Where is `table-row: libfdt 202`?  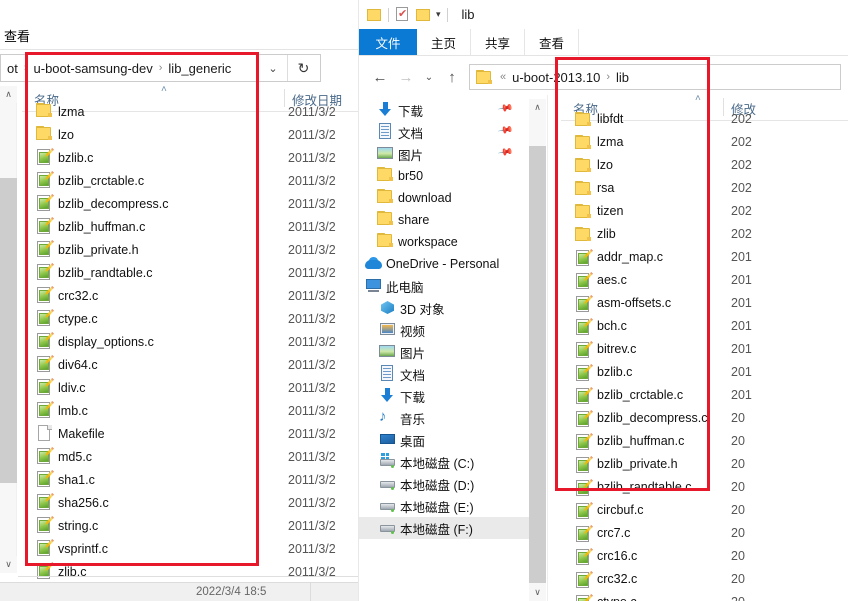 table-row: libfdt 202 is located at coordinates (704, 120).